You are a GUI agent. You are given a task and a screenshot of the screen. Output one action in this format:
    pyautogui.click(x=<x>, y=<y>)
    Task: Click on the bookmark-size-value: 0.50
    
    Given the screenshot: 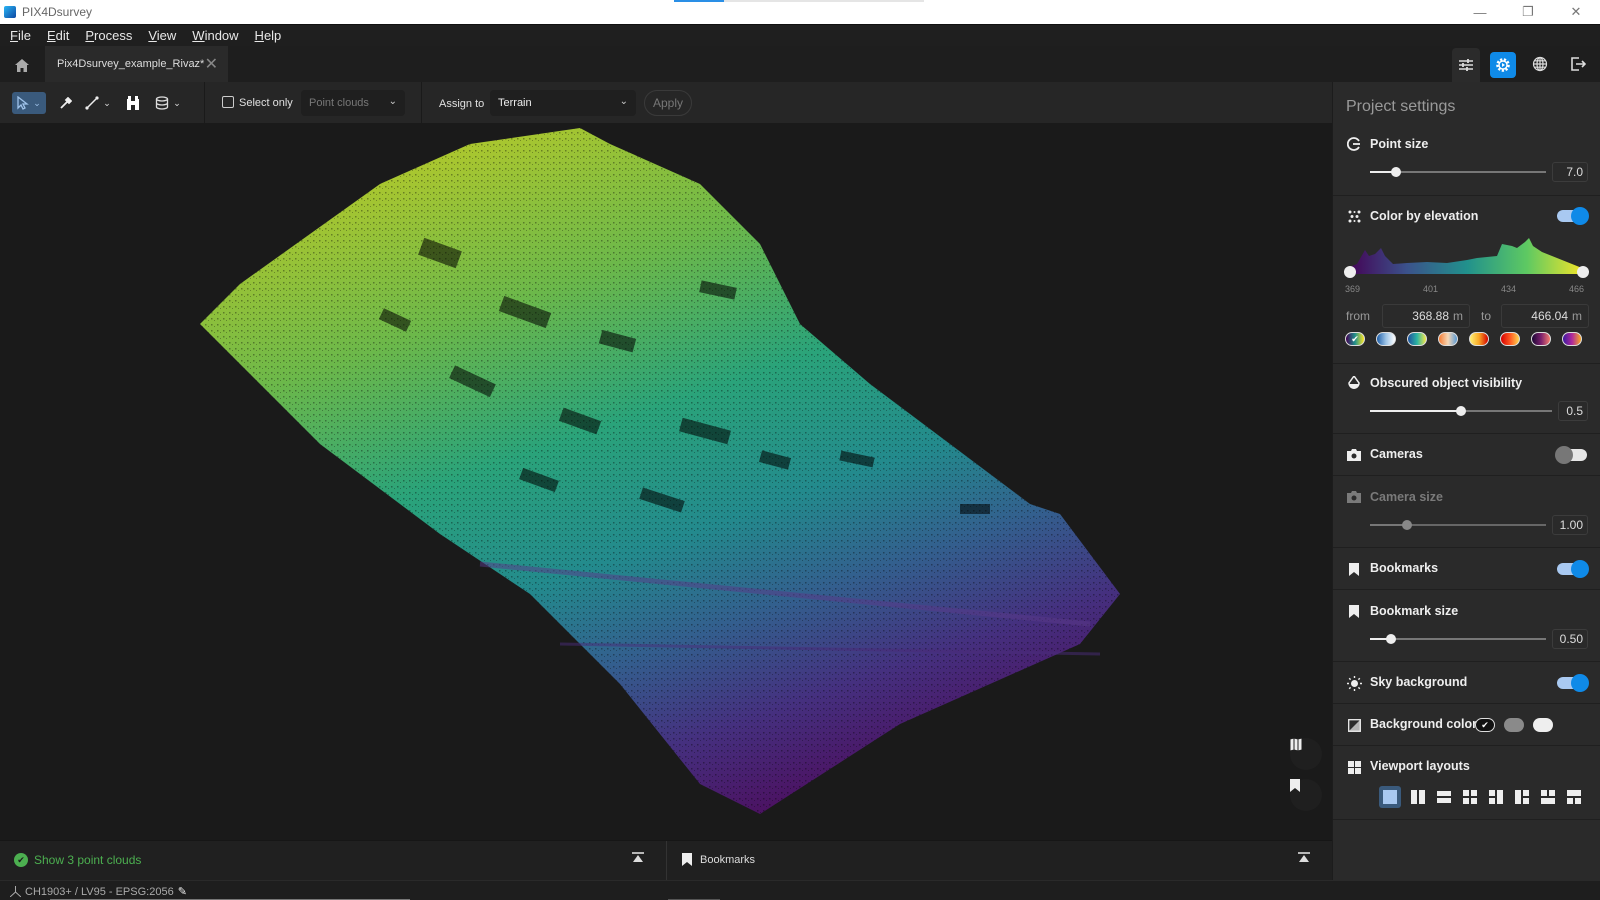 What is the action you would take?
    pyautogui.click(x=1570, y=639)
    